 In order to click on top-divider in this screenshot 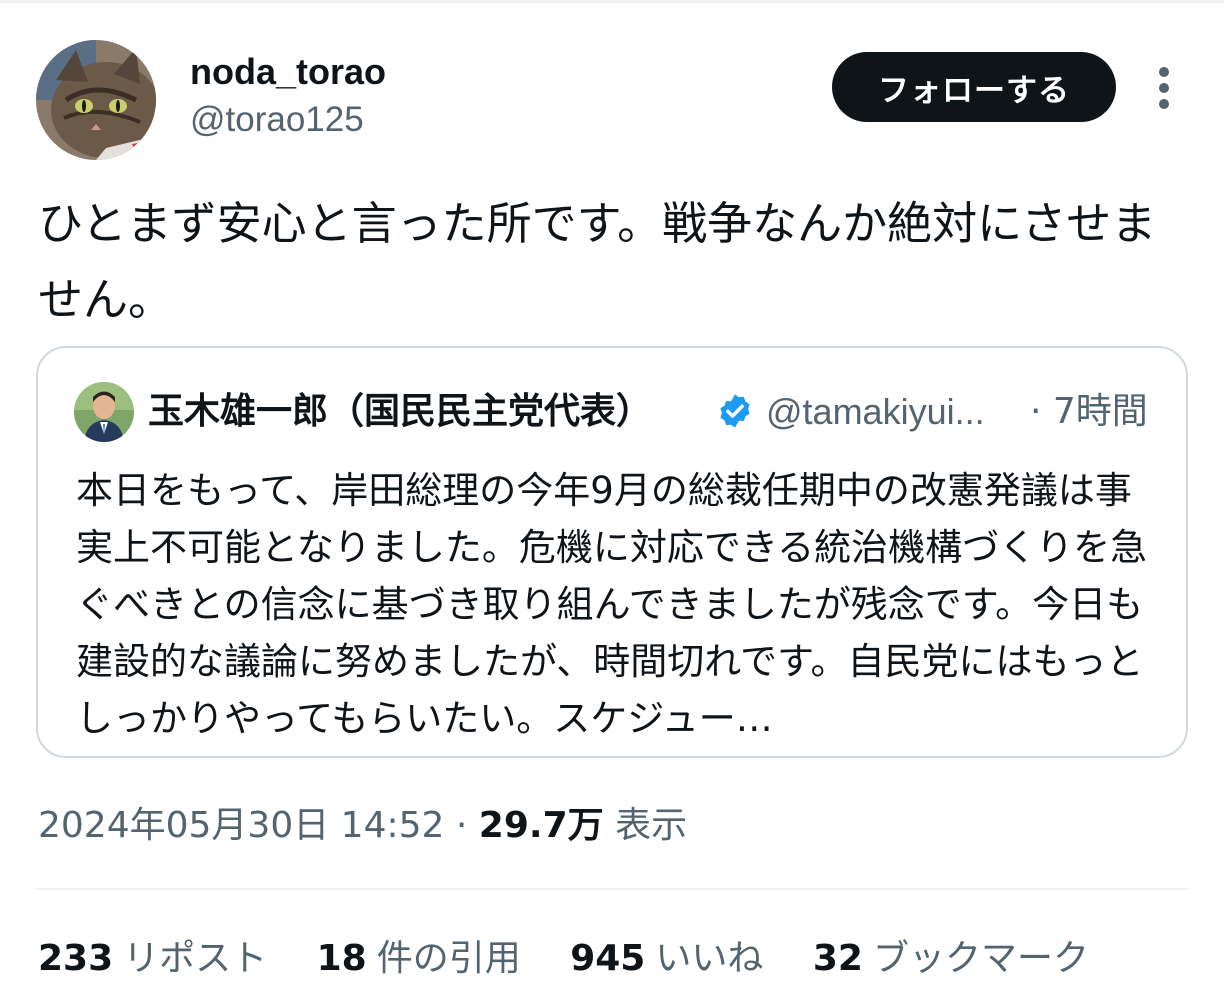, I will do `click(612, 1)`.